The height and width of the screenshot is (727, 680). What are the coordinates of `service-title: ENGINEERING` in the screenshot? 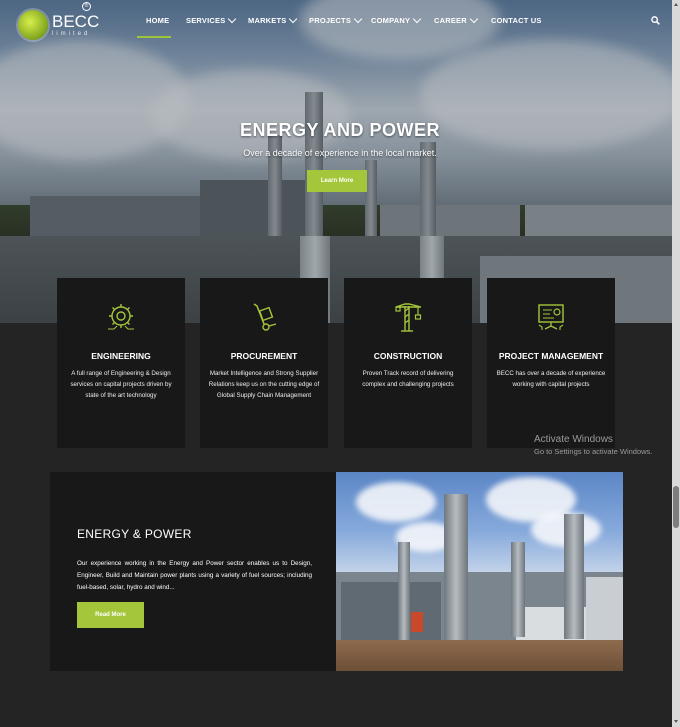 It's located at (121, 356).